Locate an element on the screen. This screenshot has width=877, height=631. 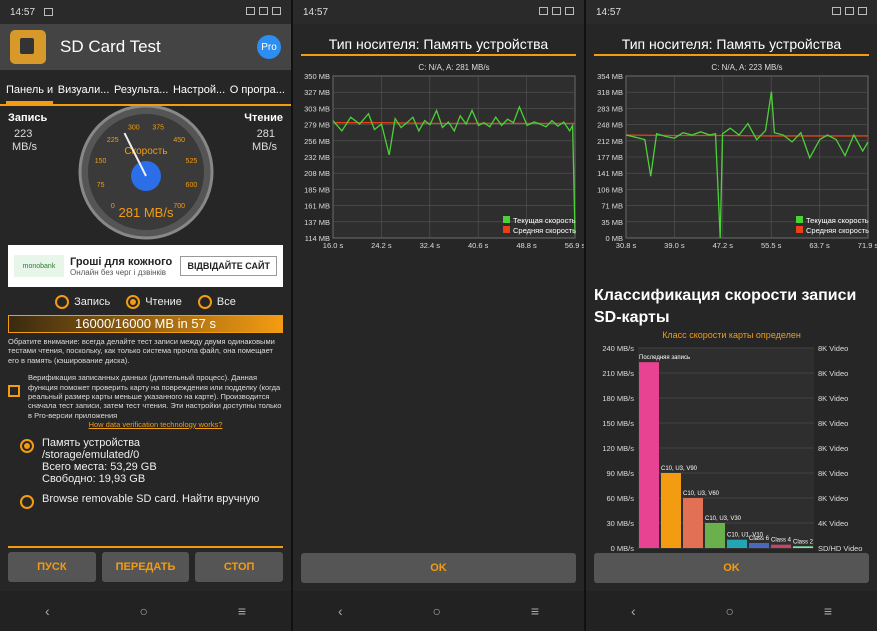
verify-checkbox is located at coordinates (14, 391).